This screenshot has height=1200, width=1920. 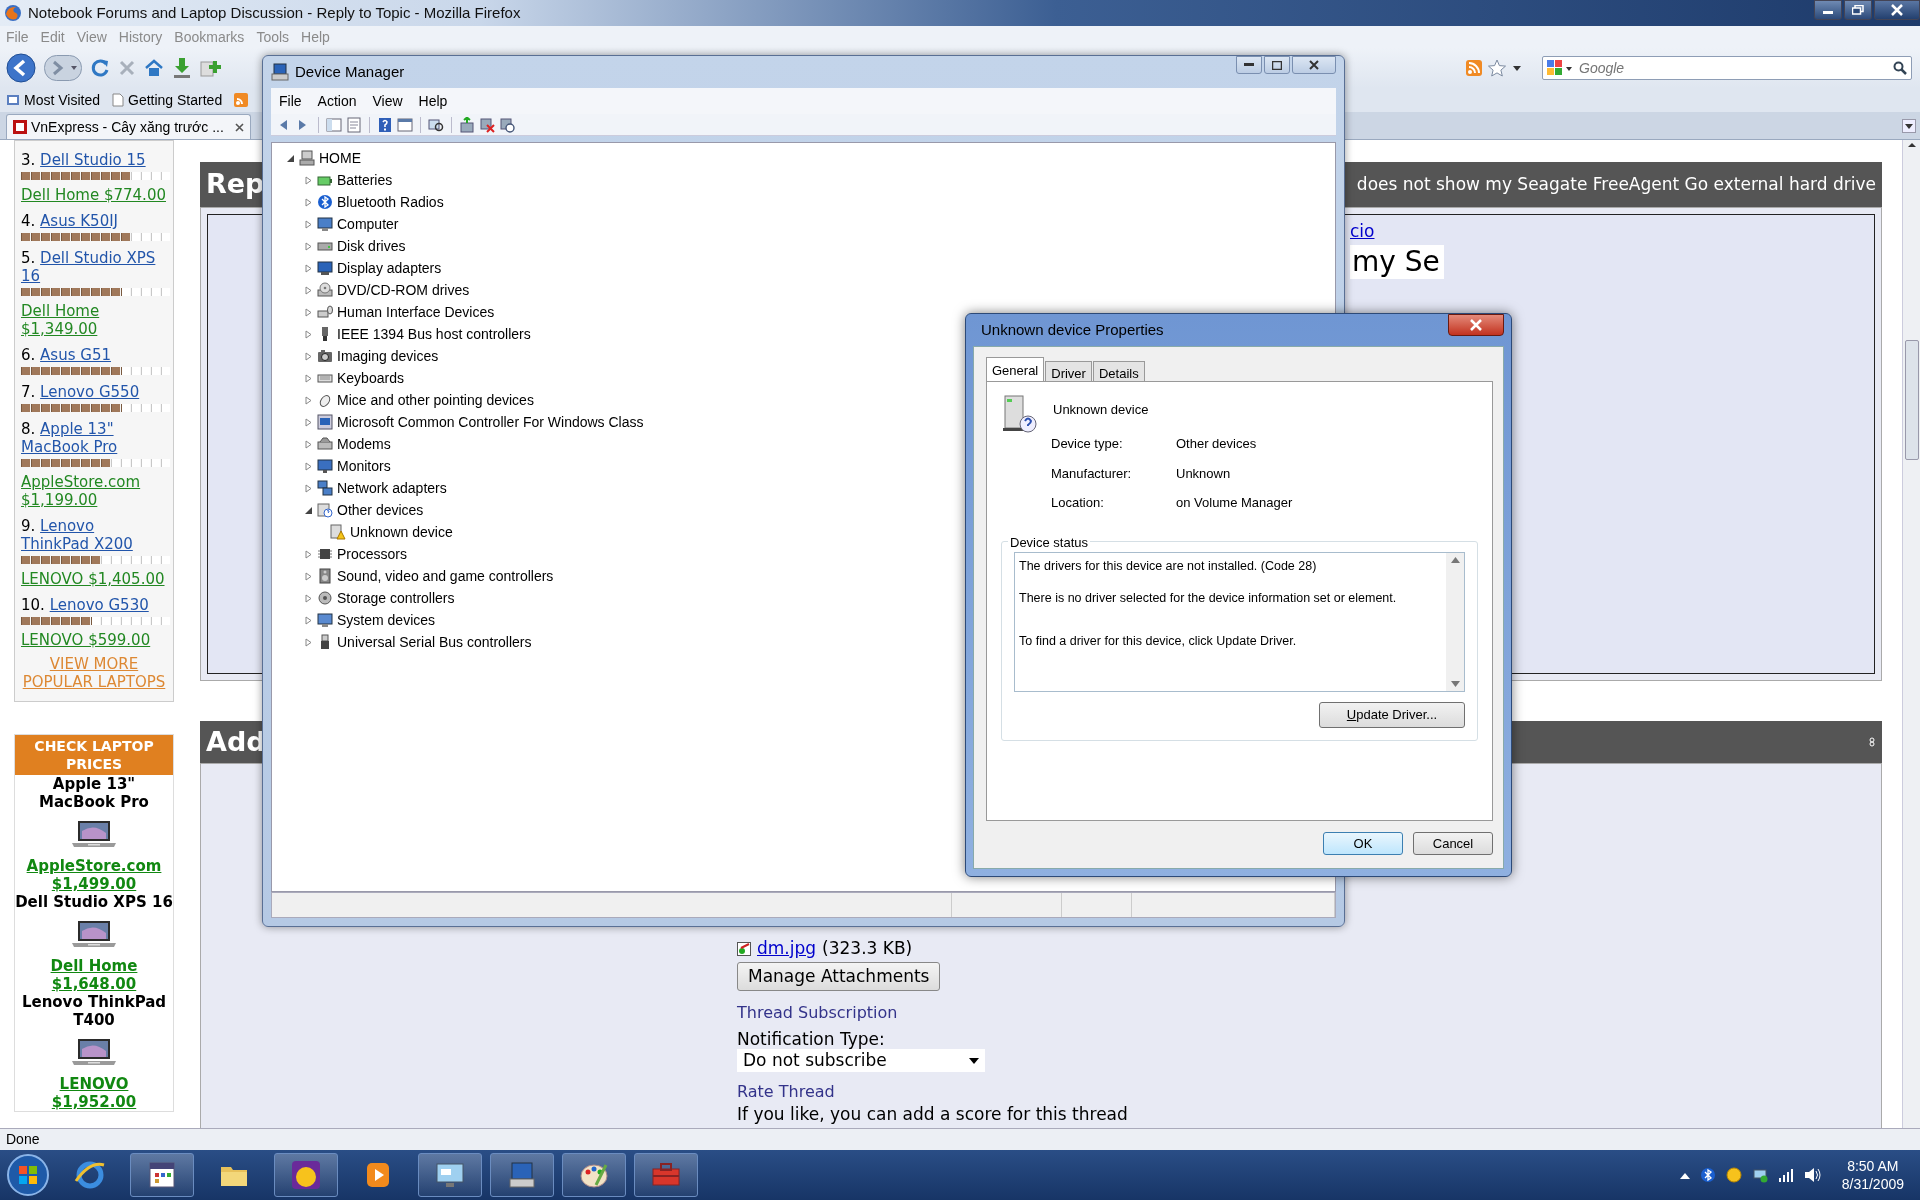 I want to click on ranked-laptop-link: 3. Dell Studio 15, so click(x=94, y=160).